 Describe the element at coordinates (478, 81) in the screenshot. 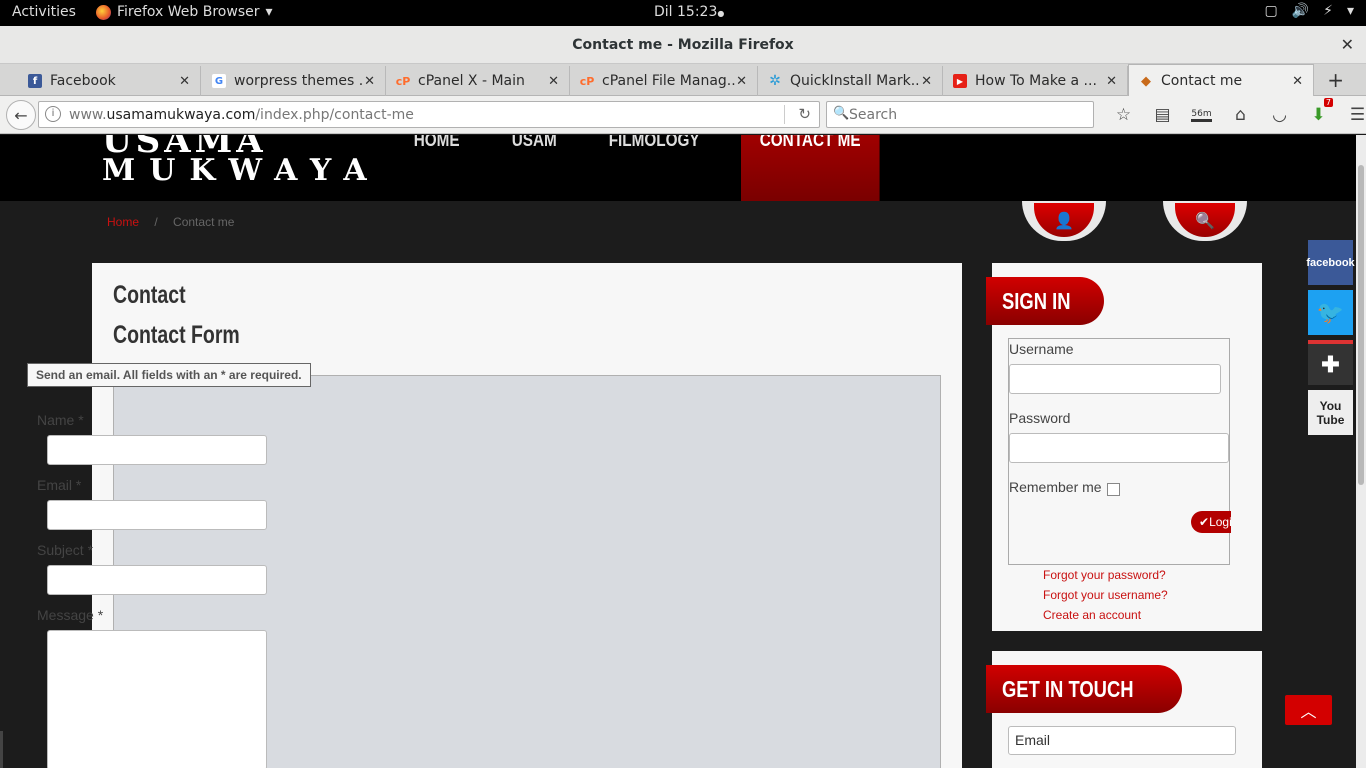

I see `tab-cpanel-main: cP cPanel X - Main ✕` at that location.